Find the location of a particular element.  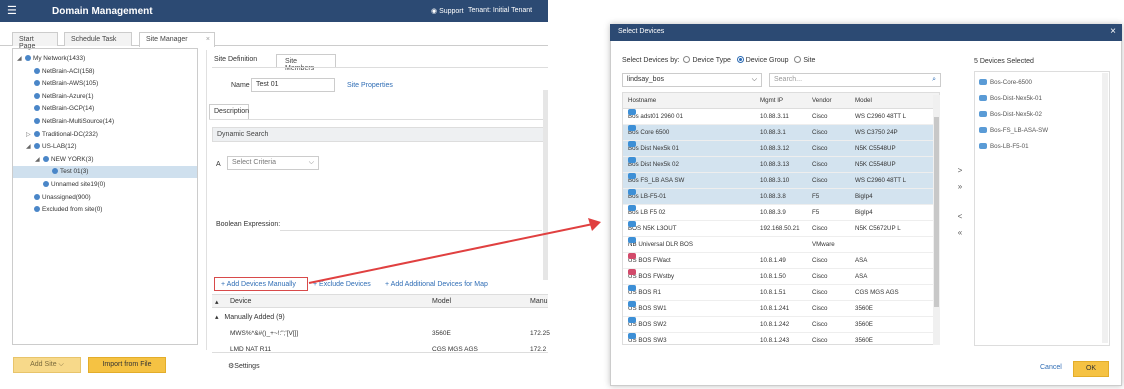

radio-site: Site is located at coordinates (804, 60).